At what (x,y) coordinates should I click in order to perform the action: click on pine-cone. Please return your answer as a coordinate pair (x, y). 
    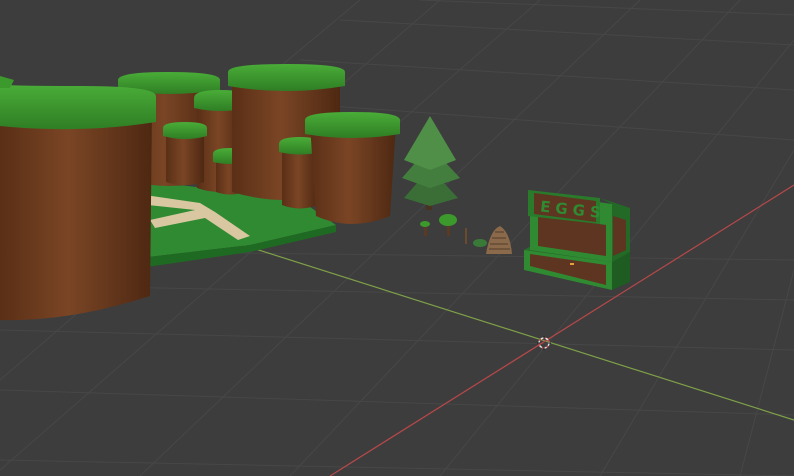
    Looking at the image, I should click on (499, 240).